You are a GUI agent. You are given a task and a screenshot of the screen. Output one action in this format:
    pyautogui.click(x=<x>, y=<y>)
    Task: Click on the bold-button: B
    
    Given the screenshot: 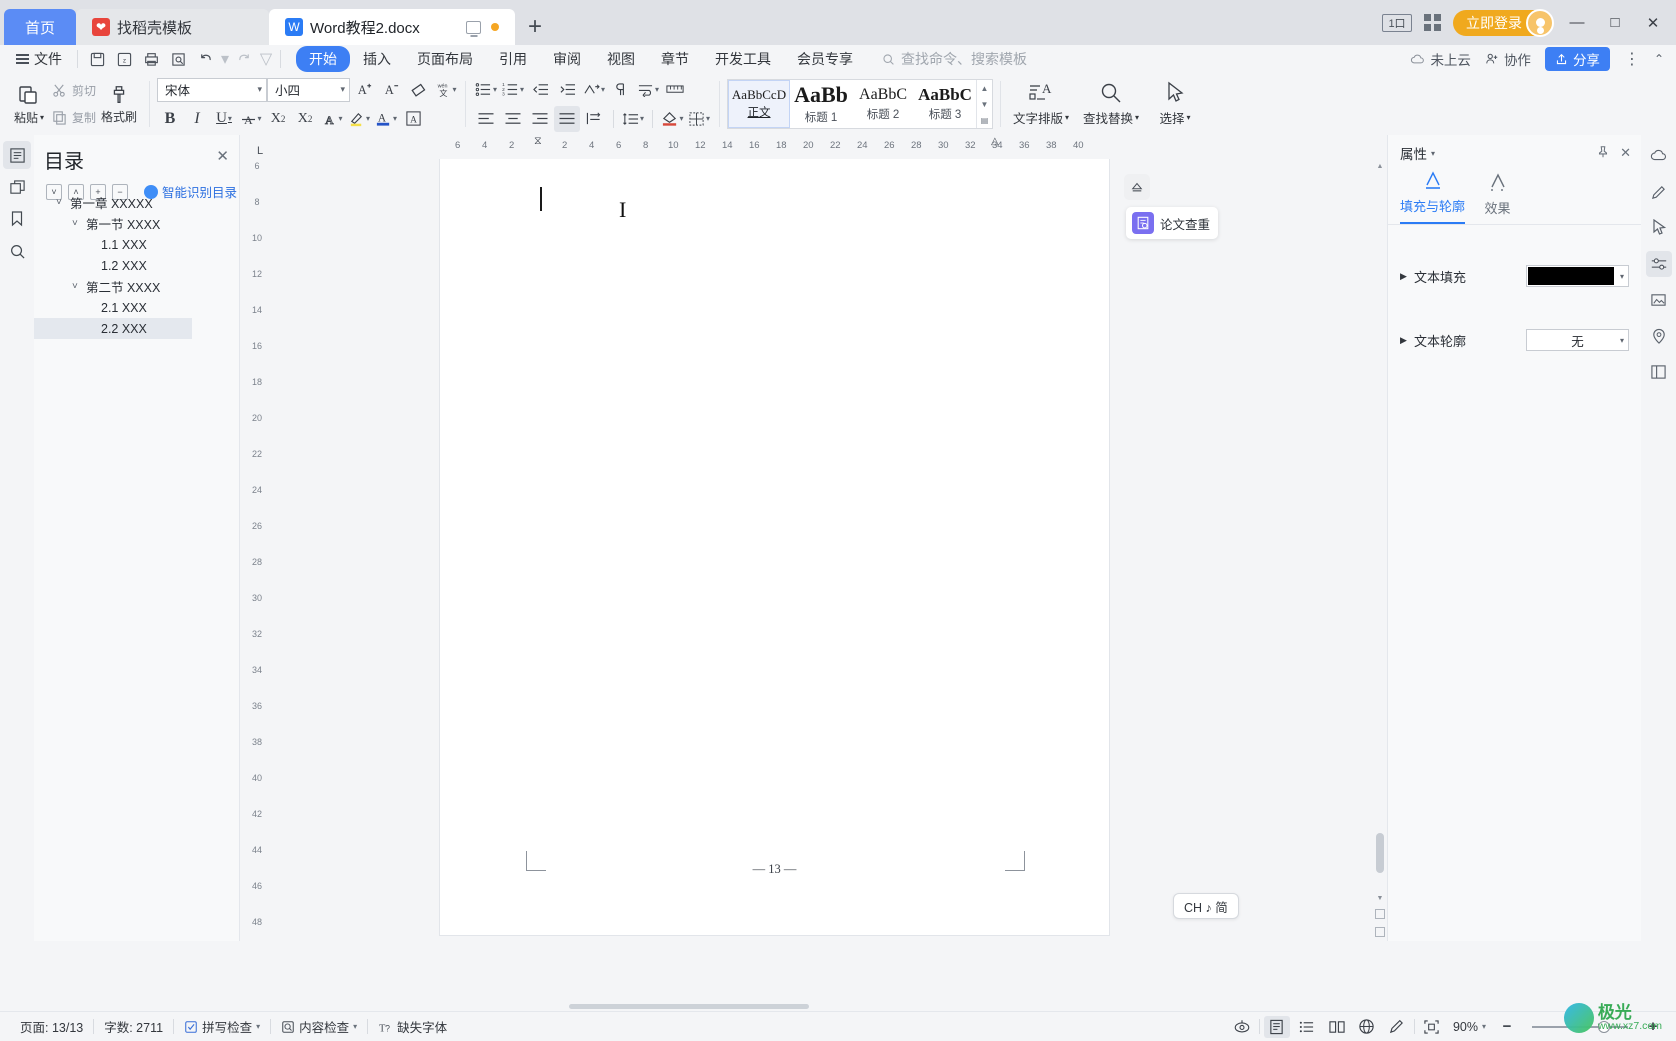 What is the action you would take?
    pyautogui.click(x=170, y=119)
    